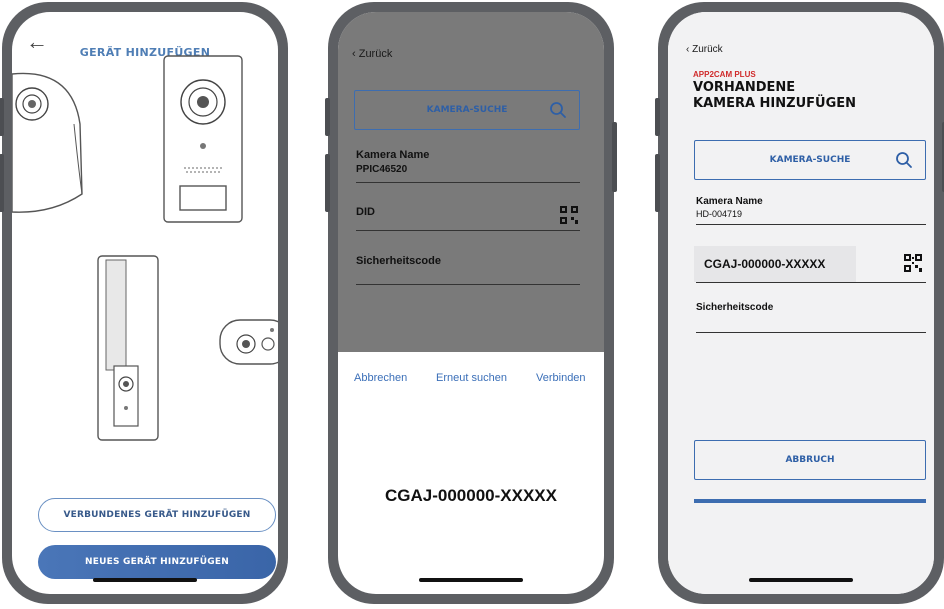 The image size is (944, 609). What do you see at coordinates (471, 378) in the screenshot?
I see `search-again-button: Erneut suchen` at bounding box center [471, 378].